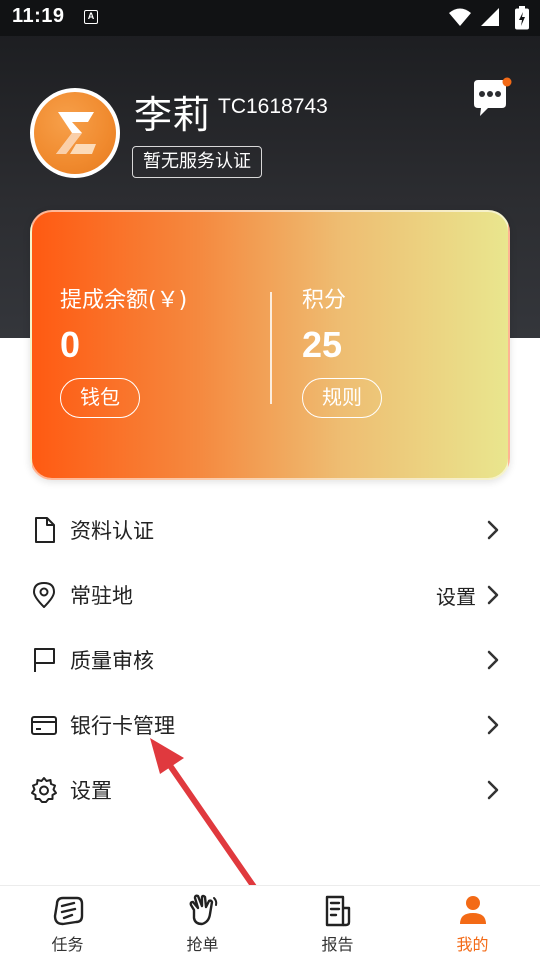 This screenshot has width=540, height=960. What do you see at coordinates (112, 531) in the screenshot?
I see `menu-item-label: 资料认证` at bounding box center [112, 531].